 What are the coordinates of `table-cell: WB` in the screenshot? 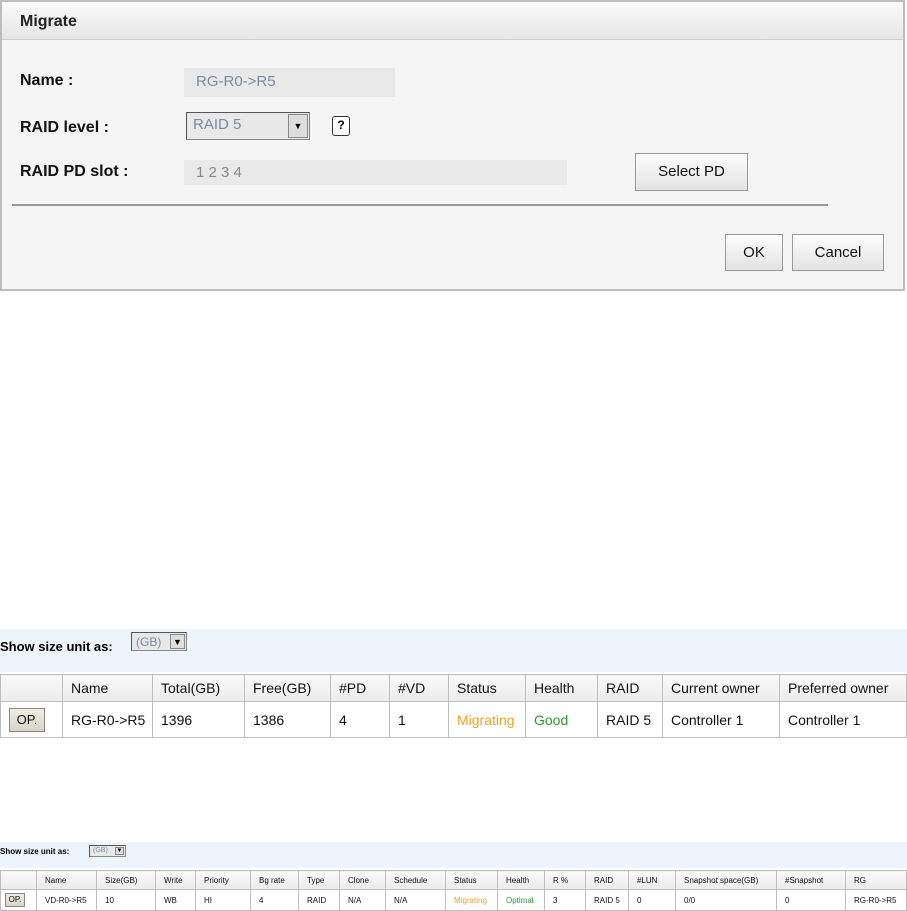 It's located at (175, 900).